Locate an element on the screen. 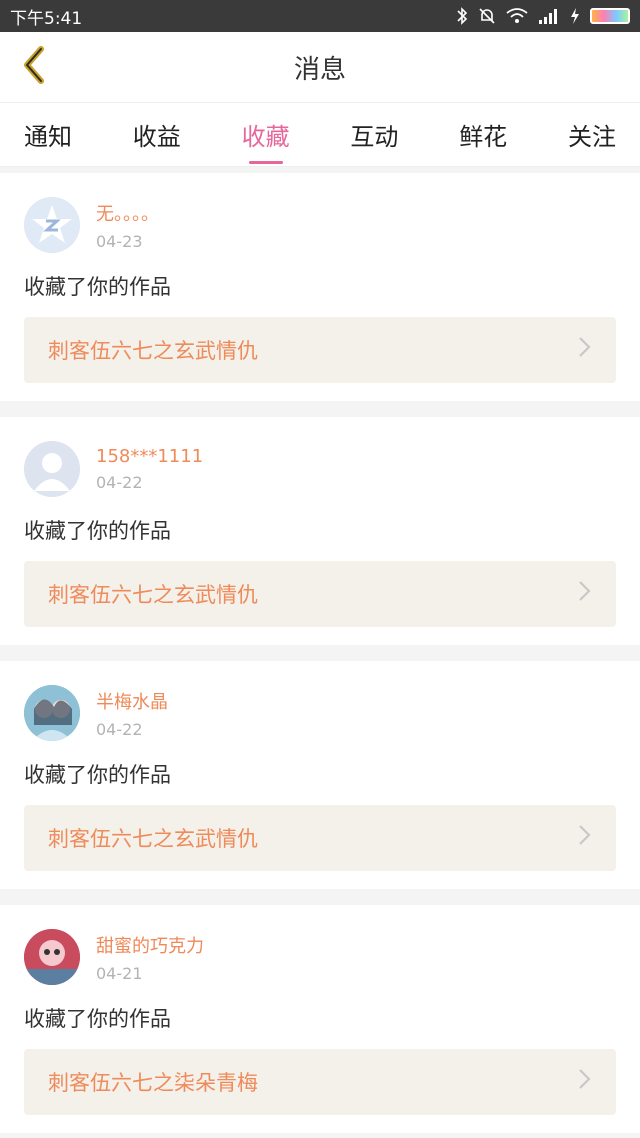 This screenshot has height=1138, width=640. bluetooth-icon is located at coordinates (462, 16).